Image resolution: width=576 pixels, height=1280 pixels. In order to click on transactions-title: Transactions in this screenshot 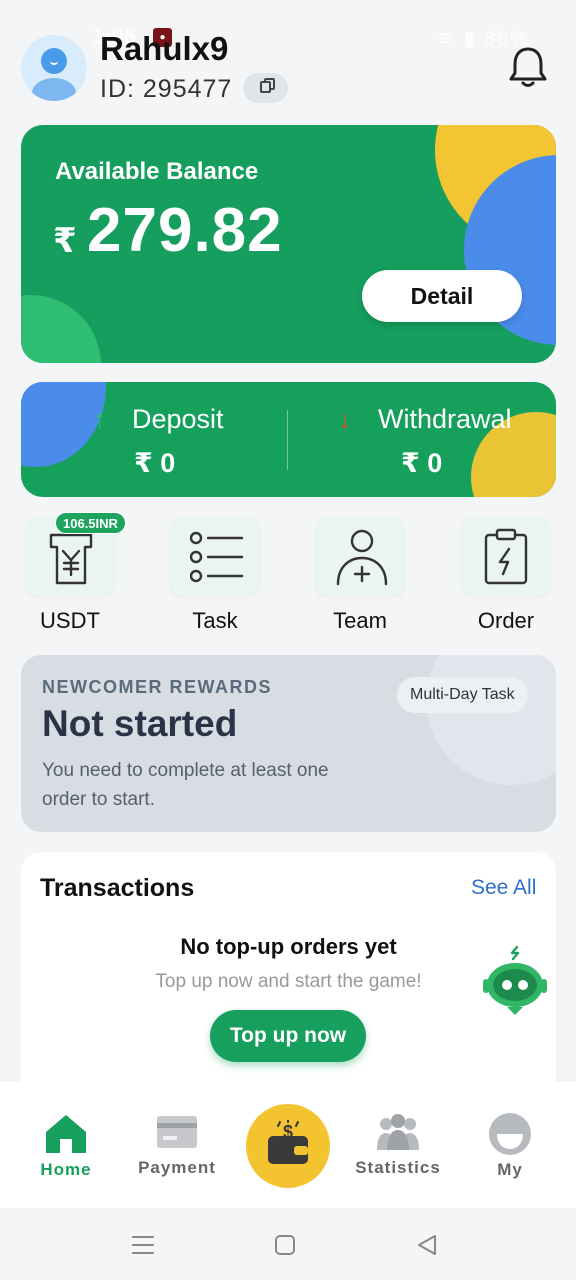, I will do `click(117, 888)`.